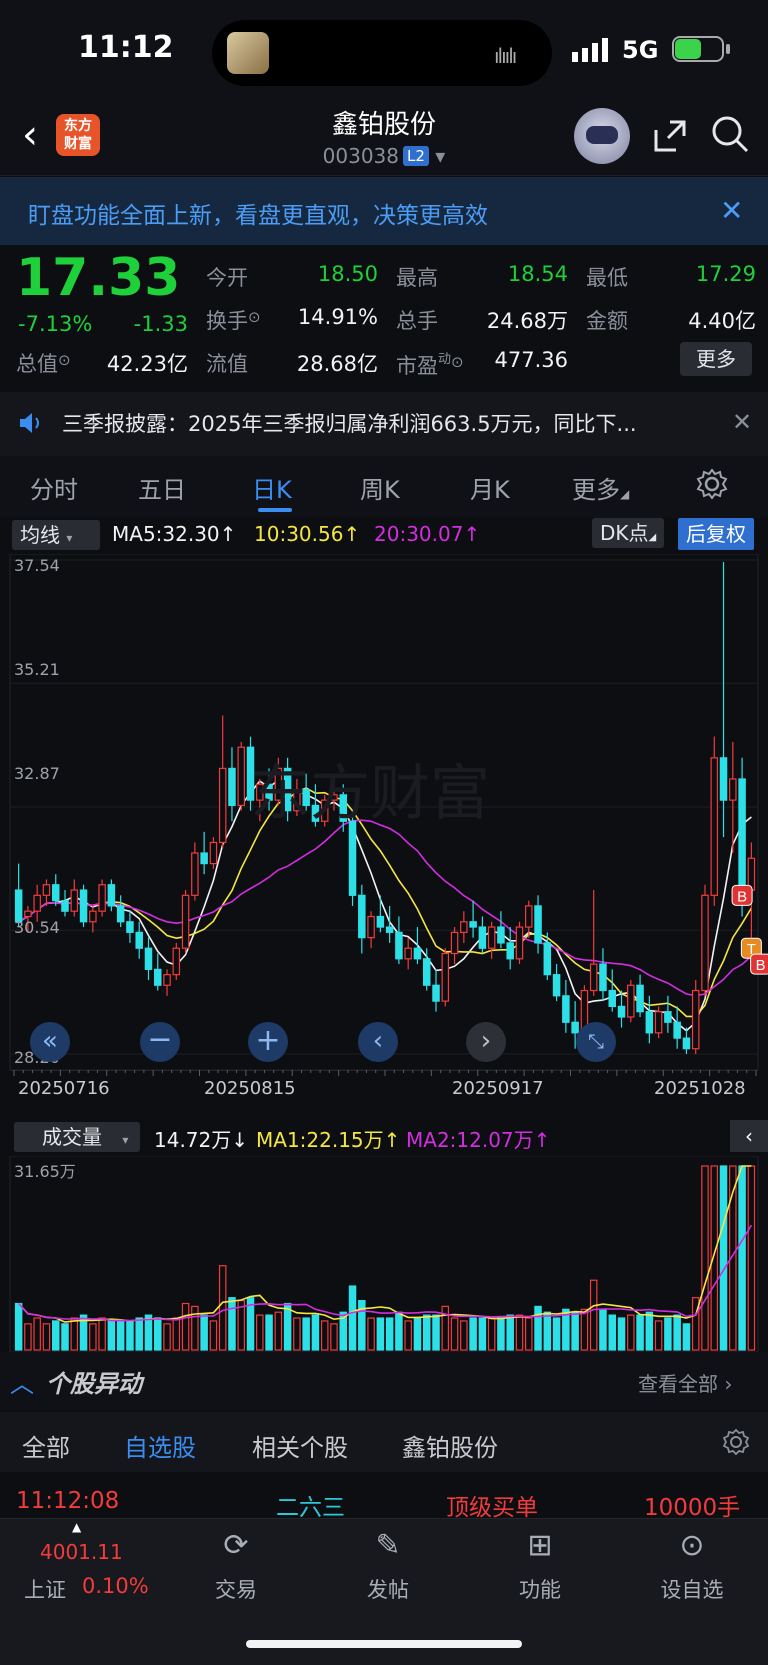 Image resolution: width=768 pixels, height=1665 pixels. I want to click on index-value: 4001.11, so click(81, 1552).